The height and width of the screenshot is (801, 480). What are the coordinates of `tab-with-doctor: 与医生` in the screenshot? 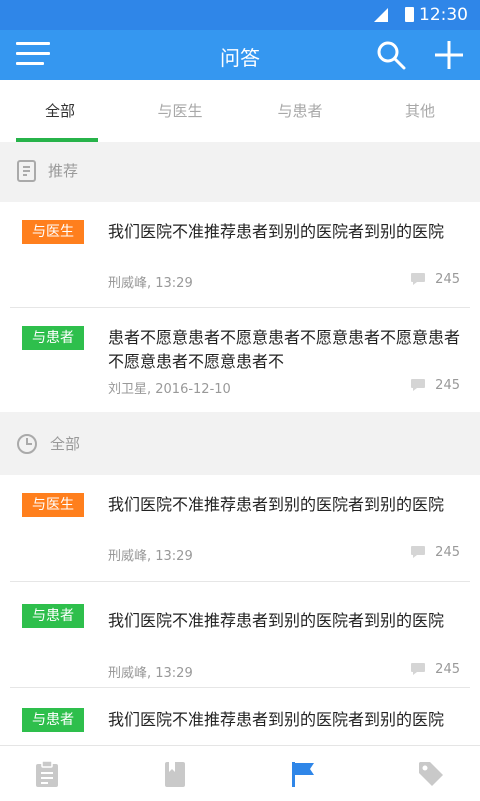 It's located at (180, 111).